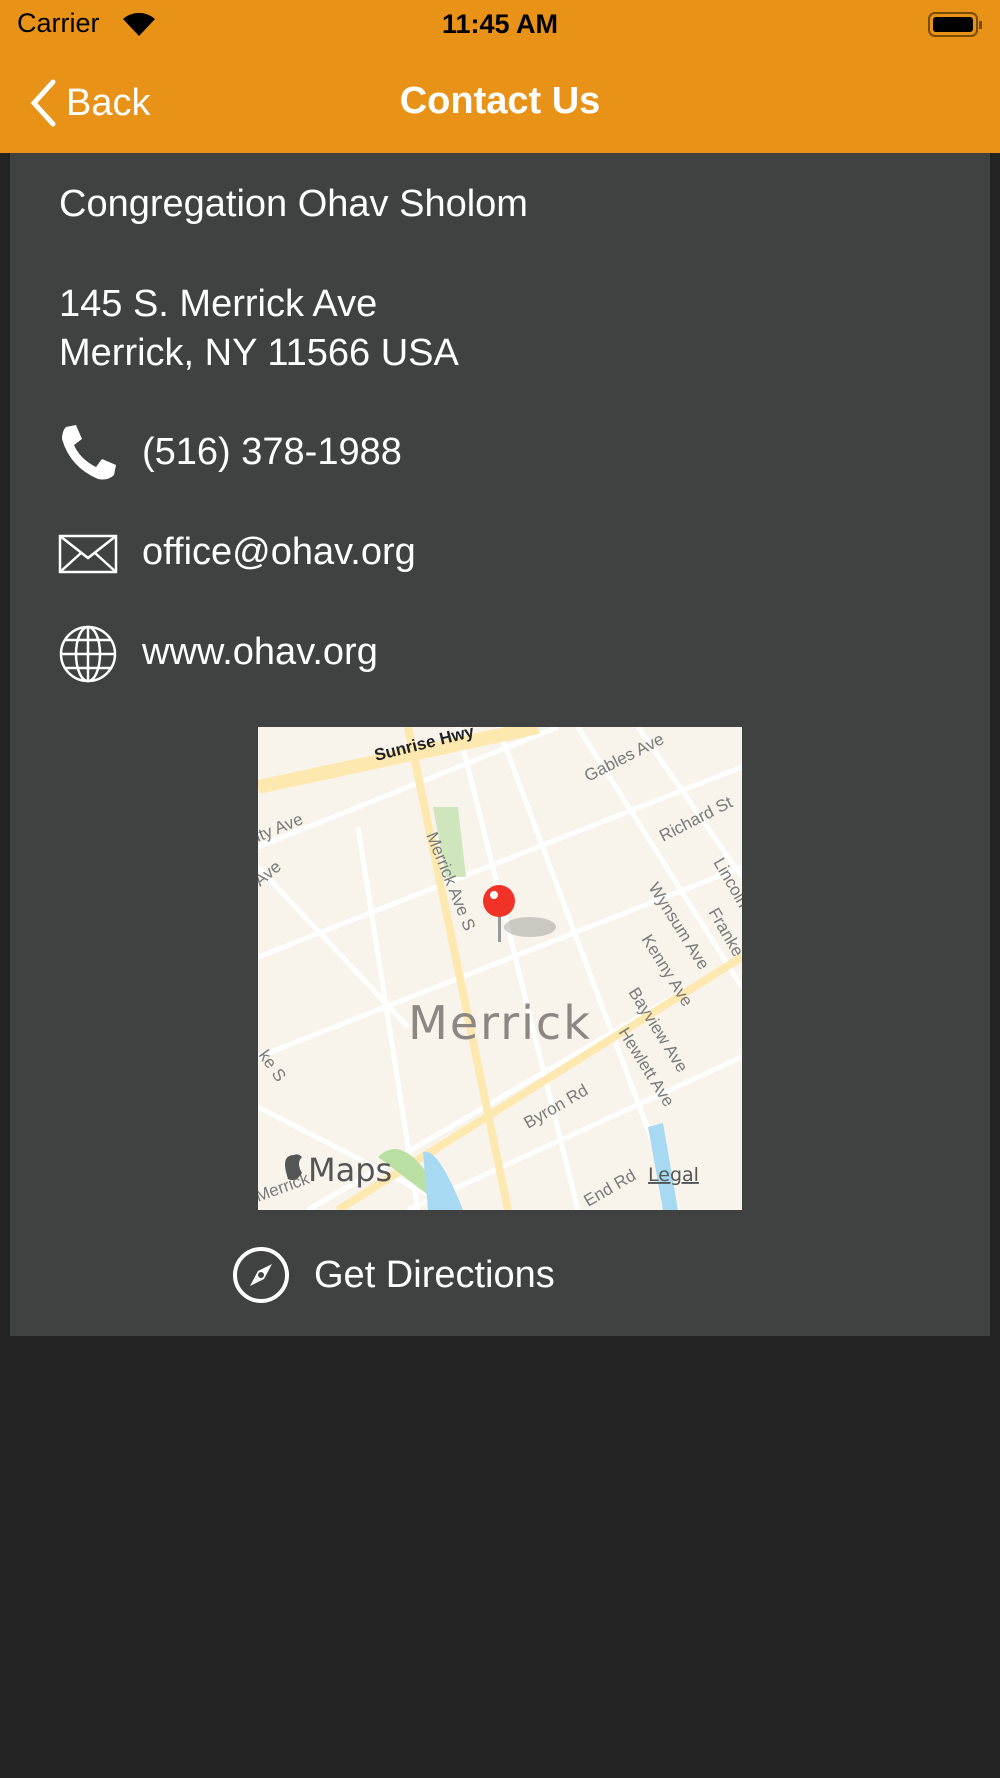 The image size is (1000, 1778). Describe the element at coordinates (218, 304) in the screenshot. I see `address-line1: 145 S. Merrick Ave` at that location.